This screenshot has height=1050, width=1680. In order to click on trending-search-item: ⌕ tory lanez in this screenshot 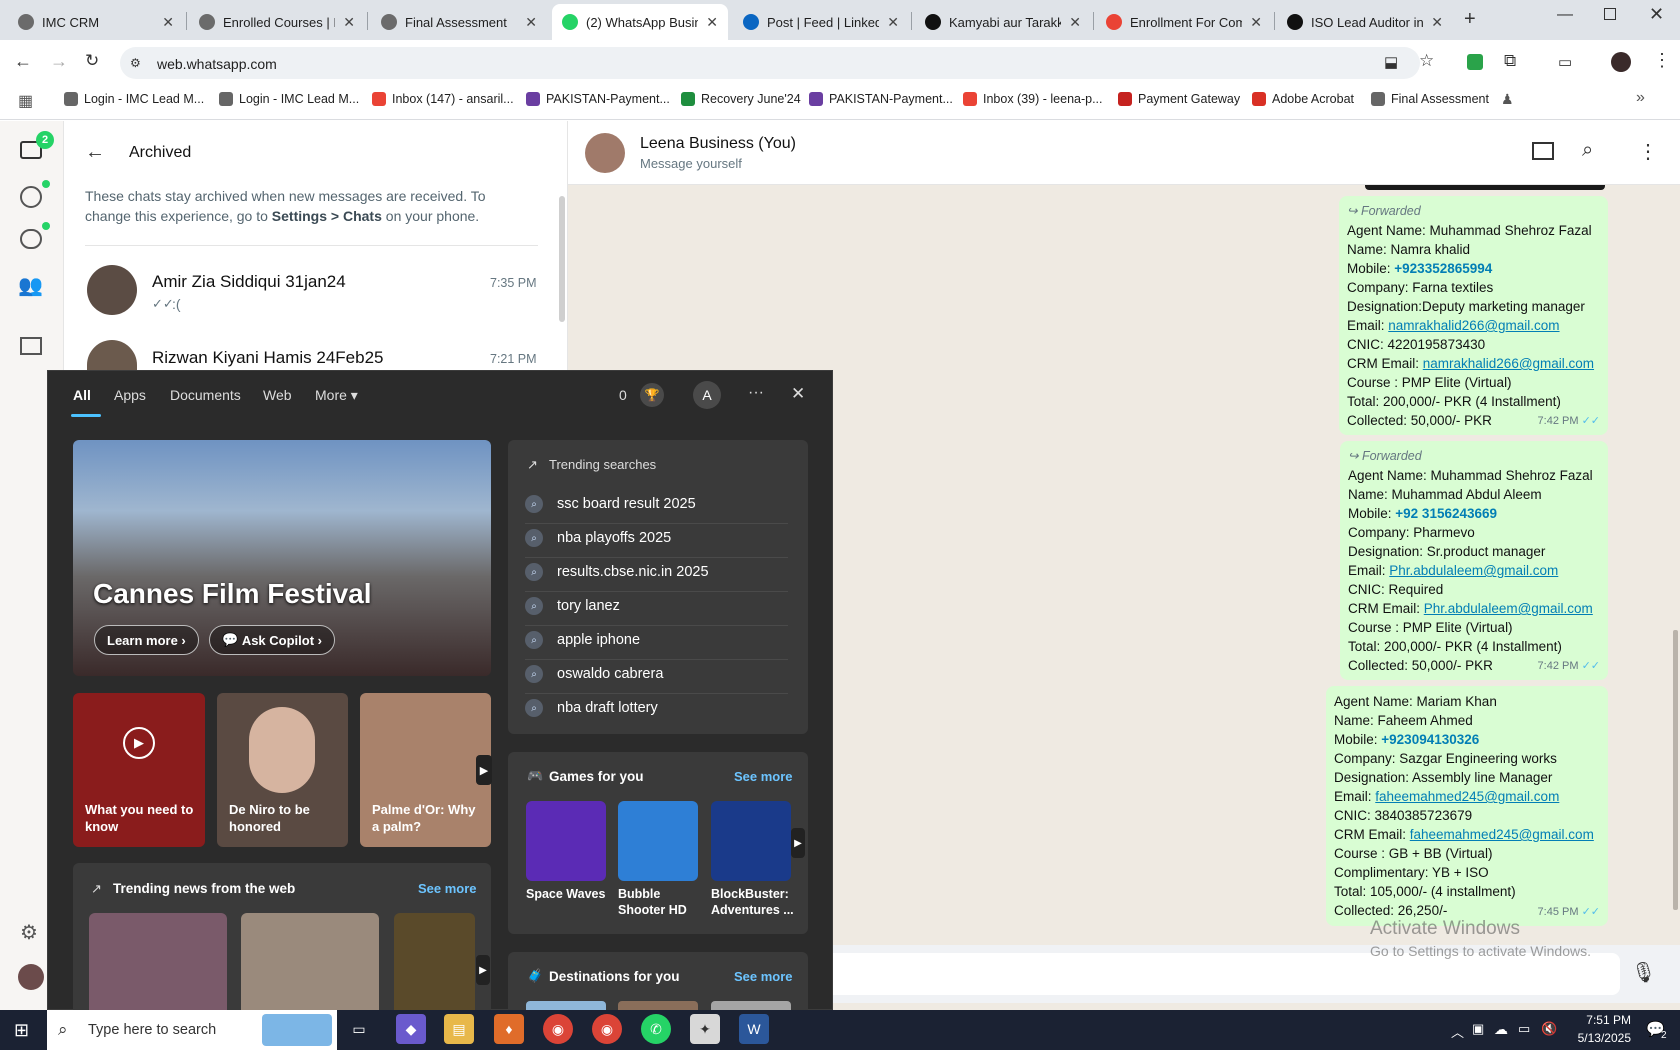, I will do `click(572, 606)`.